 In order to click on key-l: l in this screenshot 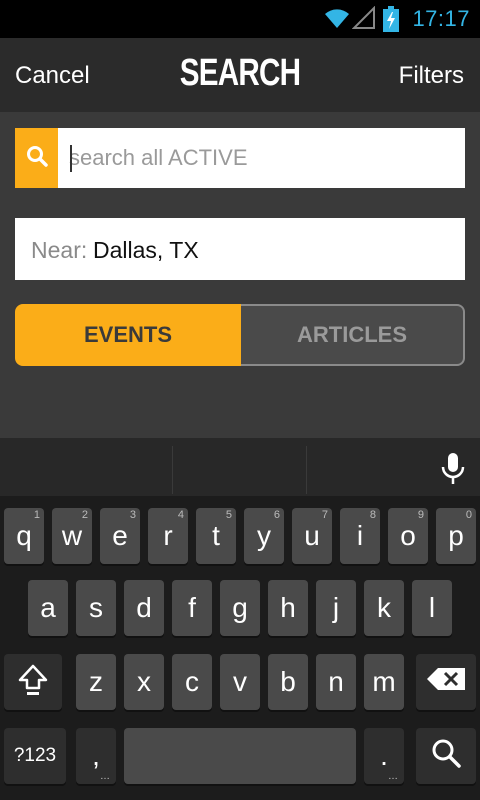, I will do `click(432, 608)`.